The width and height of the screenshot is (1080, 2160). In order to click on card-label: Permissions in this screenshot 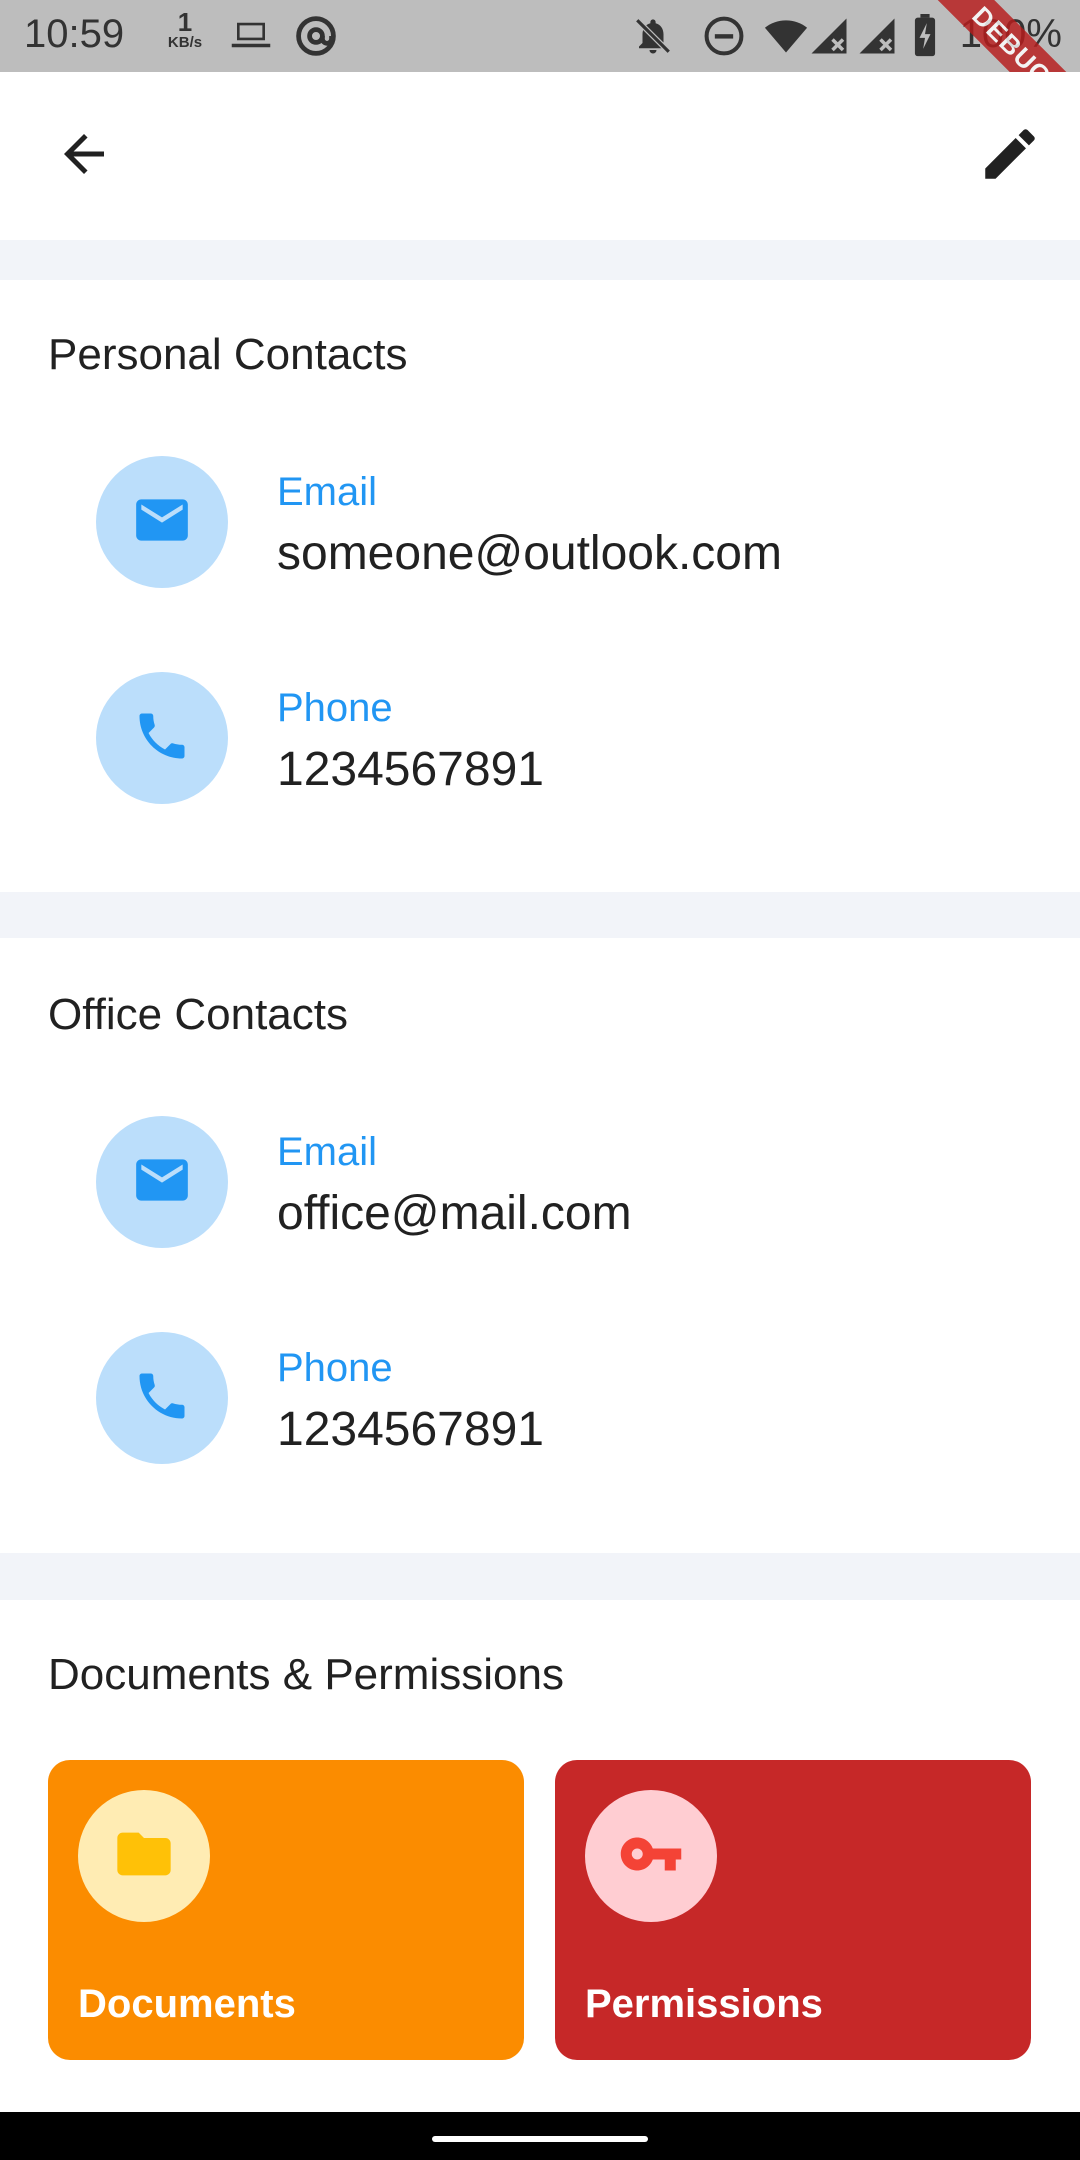, I will do `click(704, 2004)`.